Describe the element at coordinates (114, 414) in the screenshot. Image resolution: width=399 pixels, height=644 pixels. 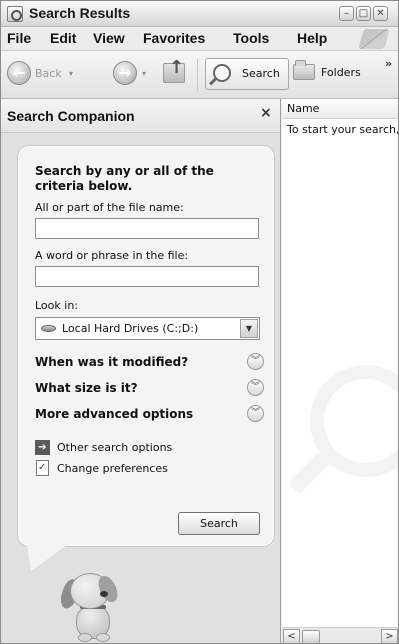
I see `advanced-label: More advanced options` at that location.